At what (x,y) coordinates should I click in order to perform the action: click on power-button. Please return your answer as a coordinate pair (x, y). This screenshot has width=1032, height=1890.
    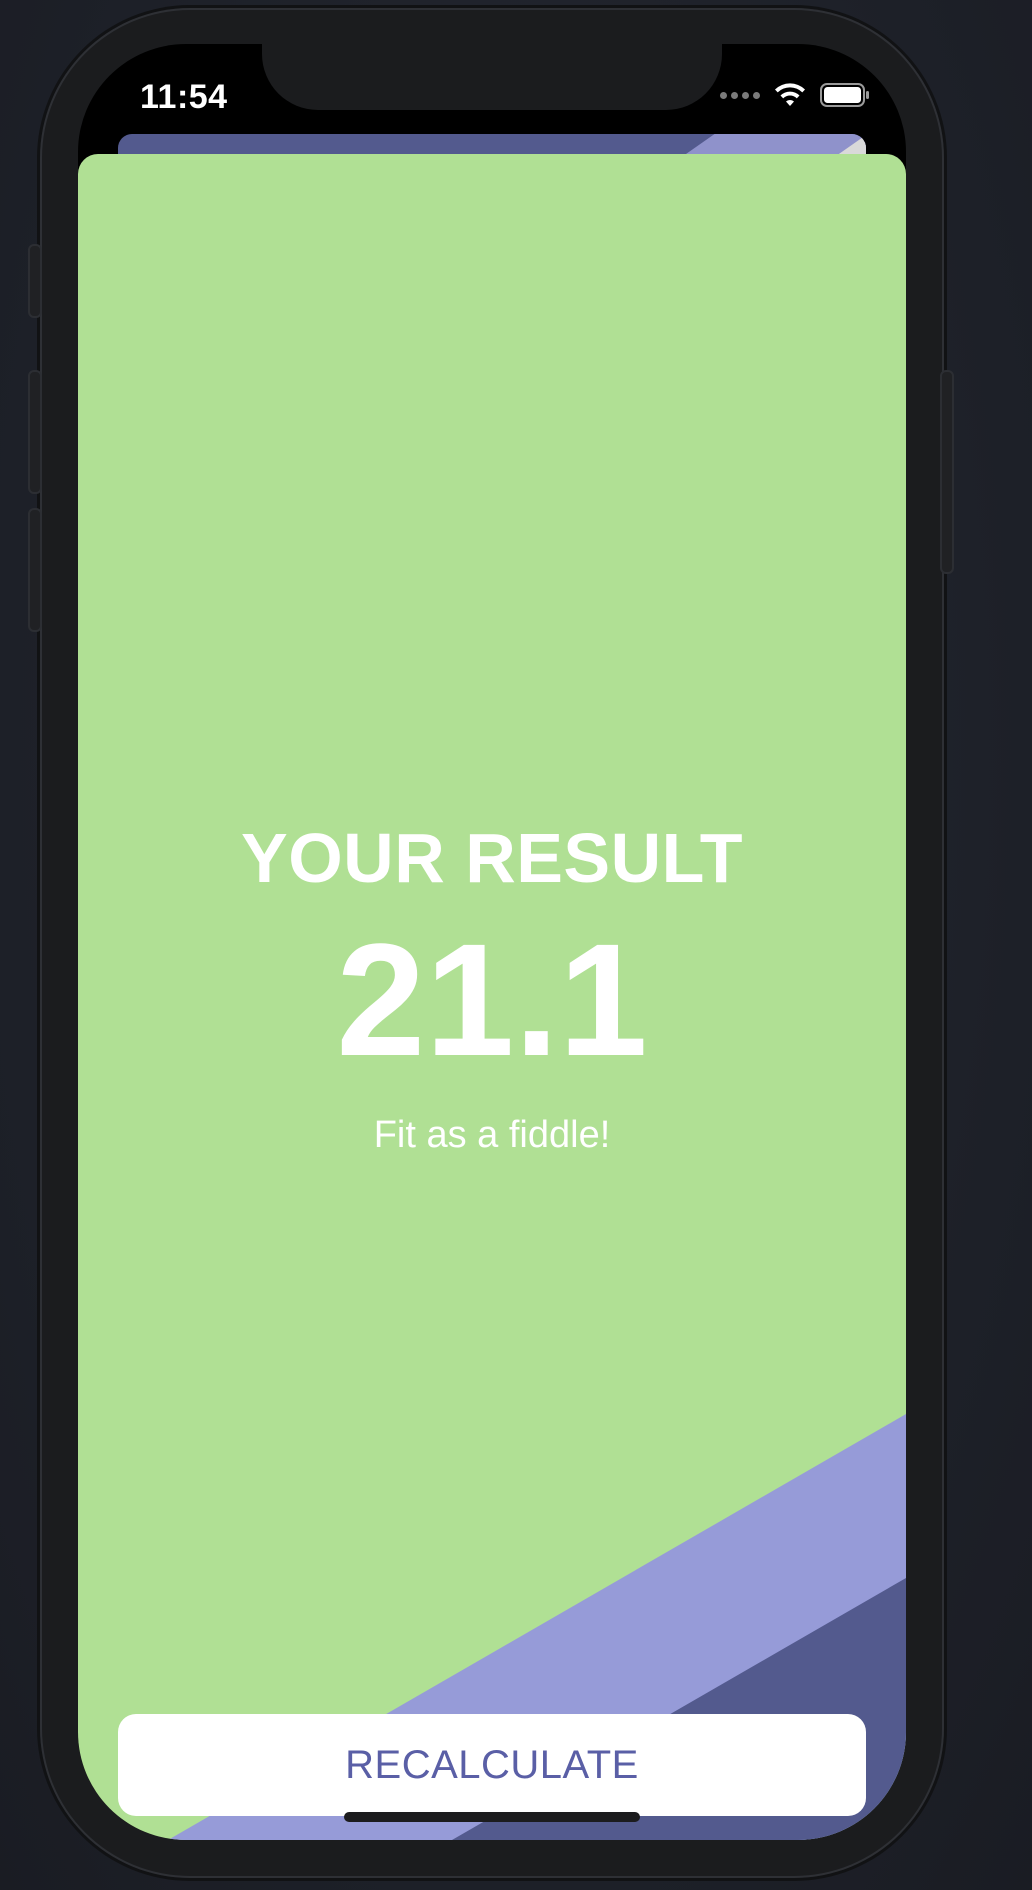
    Looking at the image, I should click on (947, 472).